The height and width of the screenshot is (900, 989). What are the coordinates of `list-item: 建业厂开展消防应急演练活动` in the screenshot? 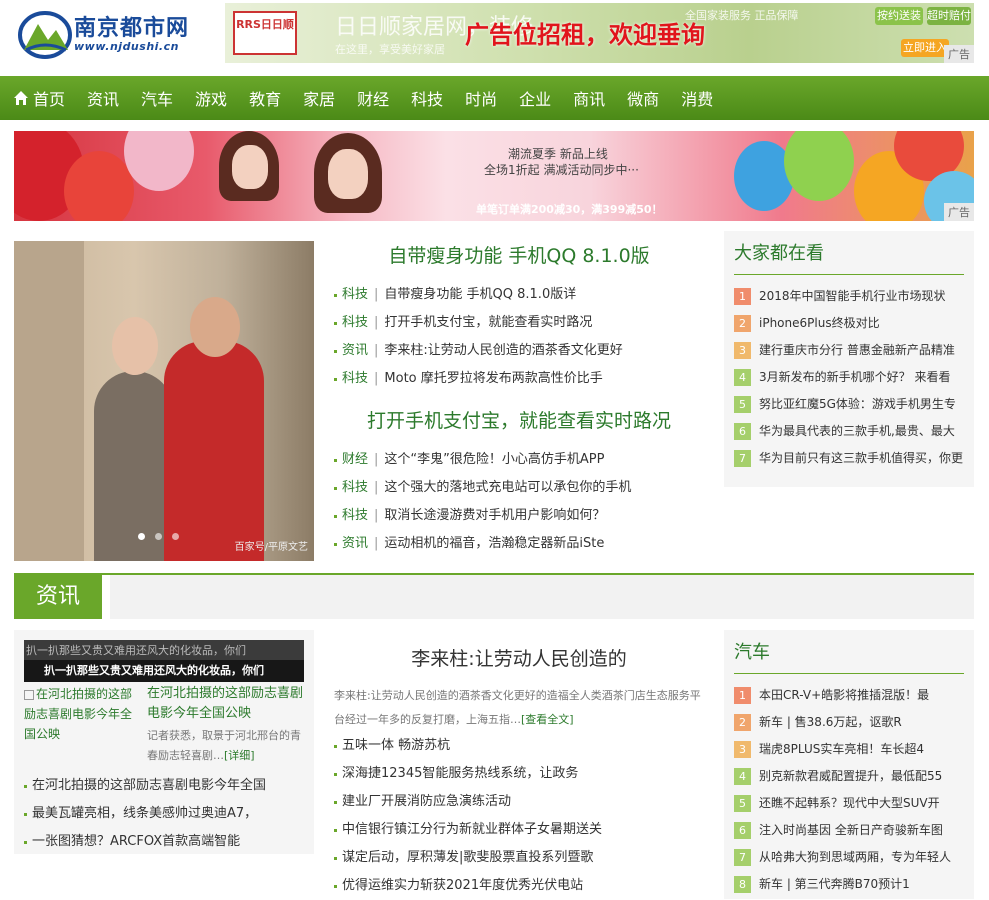 It's located at (521, 802).